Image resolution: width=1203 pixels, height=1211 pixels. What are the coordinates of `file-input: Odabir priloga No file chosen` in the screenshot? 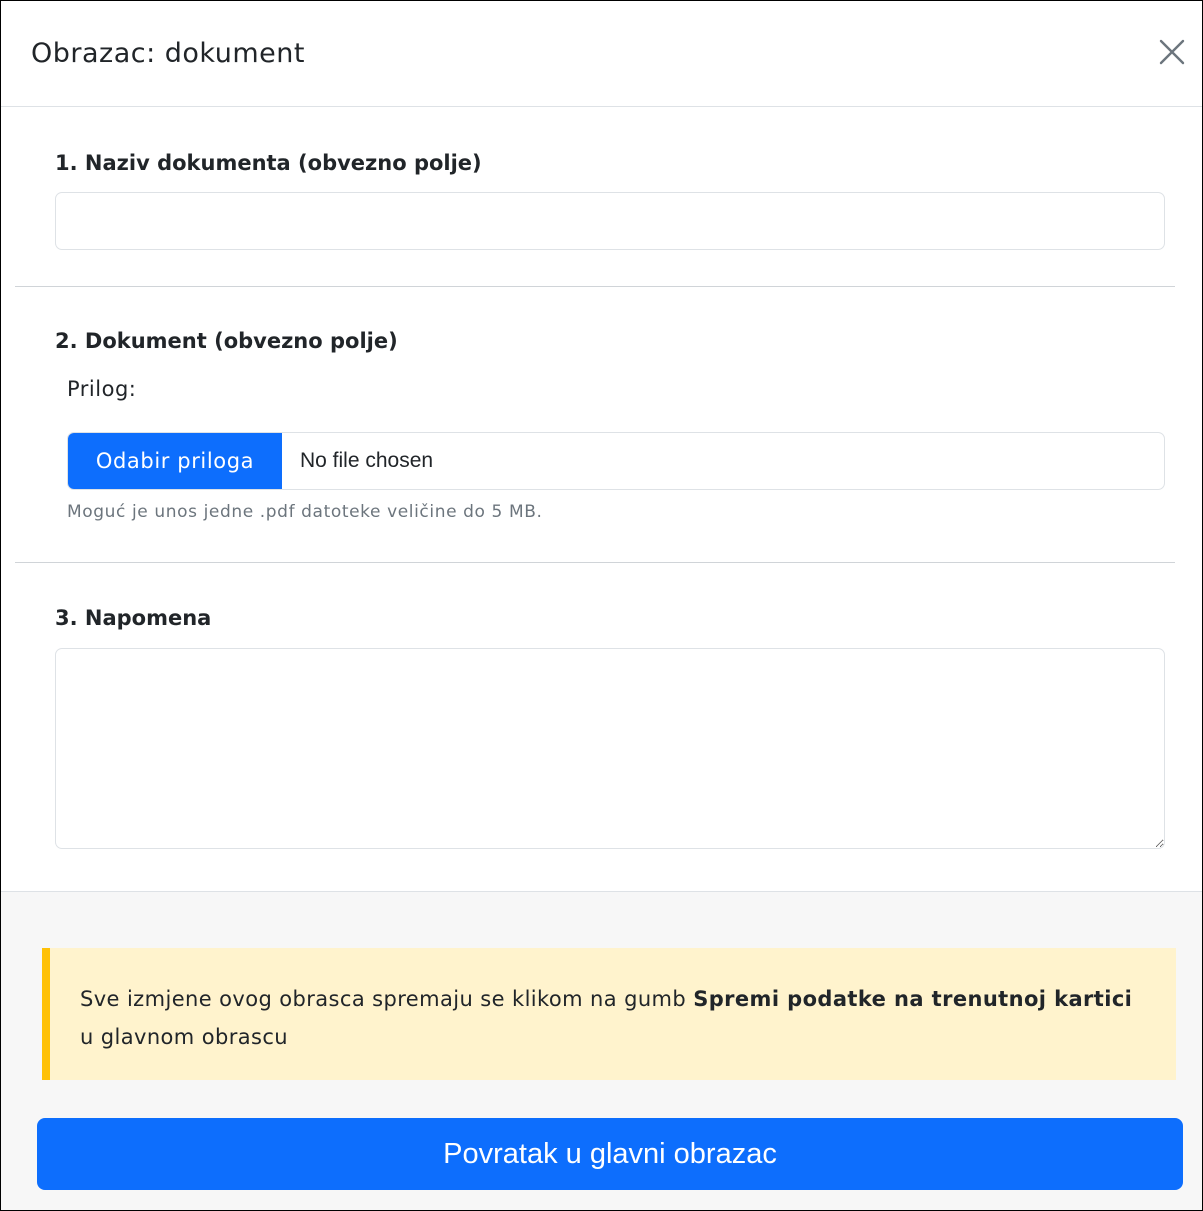 It's located at (616, 461).